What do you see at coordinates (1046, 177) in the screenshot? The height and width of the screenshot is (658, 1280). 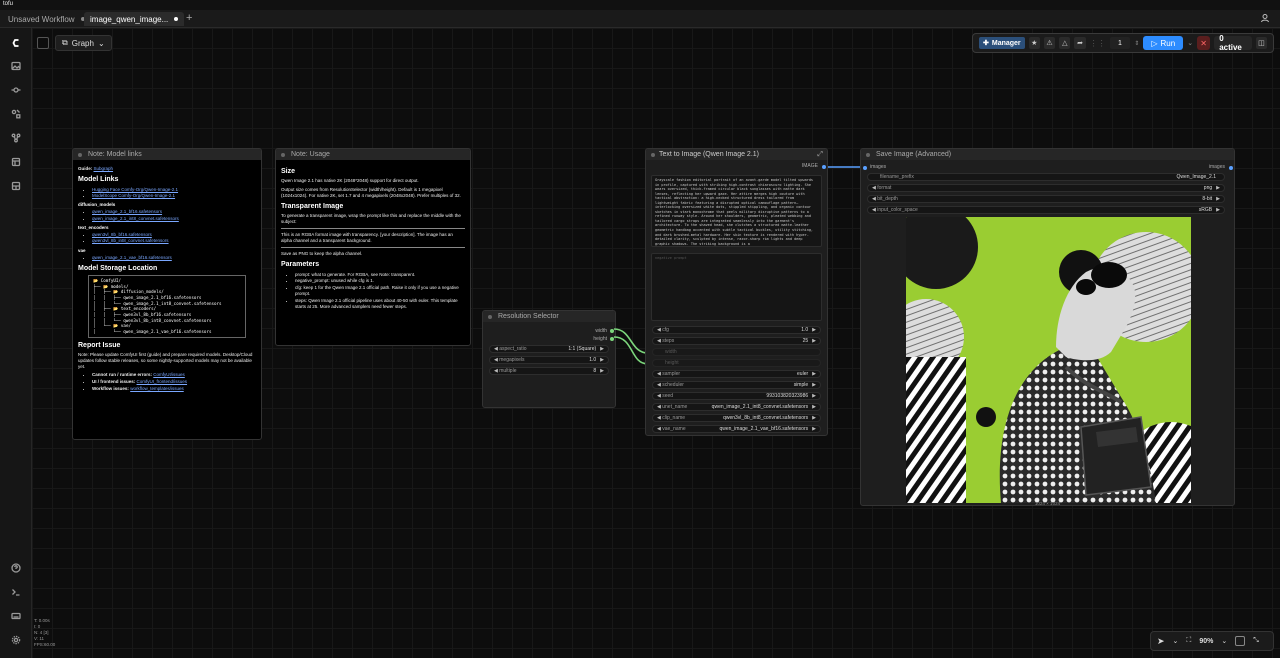 I see `filename-prefix-widget: filename_prefix Qwen_Image_2.1` at bounding box center [1046, 177].